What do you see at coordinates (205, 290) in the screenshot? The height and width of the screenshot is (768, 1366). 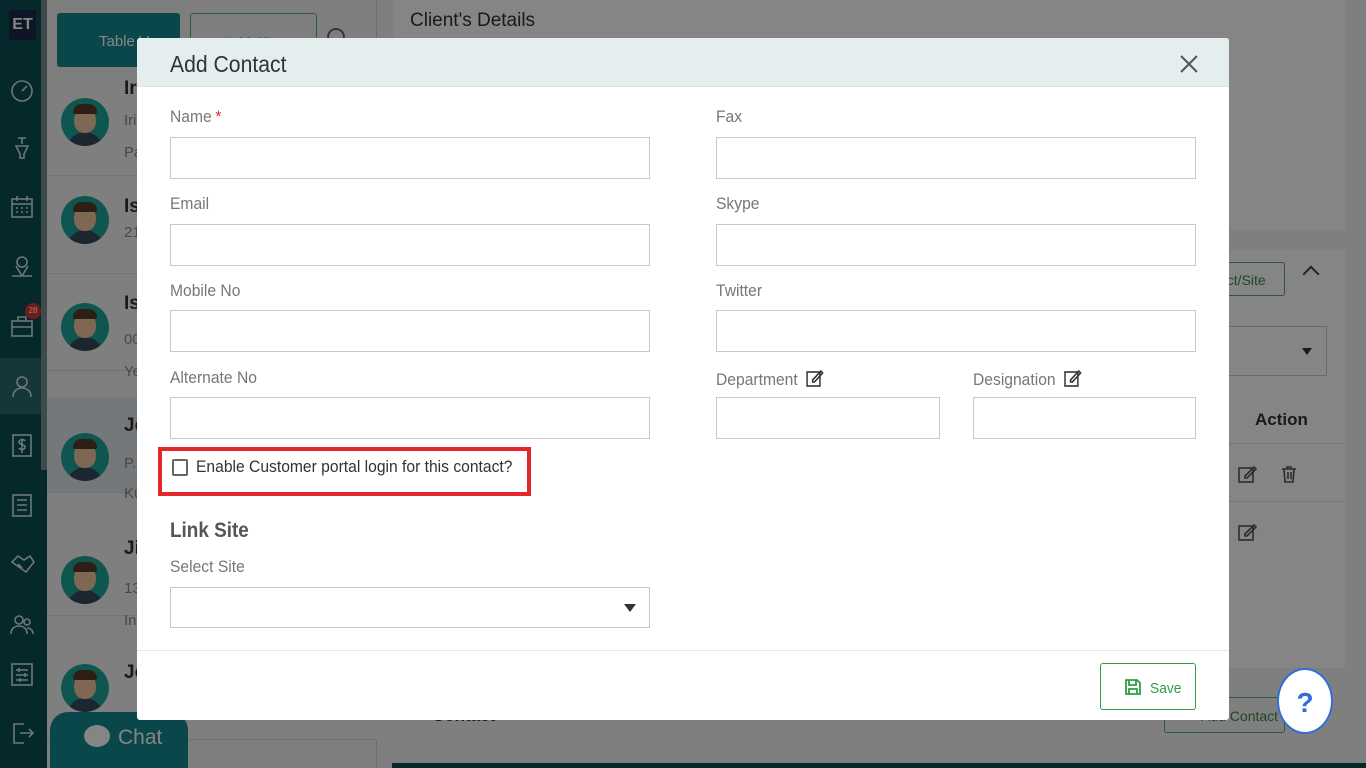 I see `mobile-label: Mobile No` at bounding box center [205, 290].